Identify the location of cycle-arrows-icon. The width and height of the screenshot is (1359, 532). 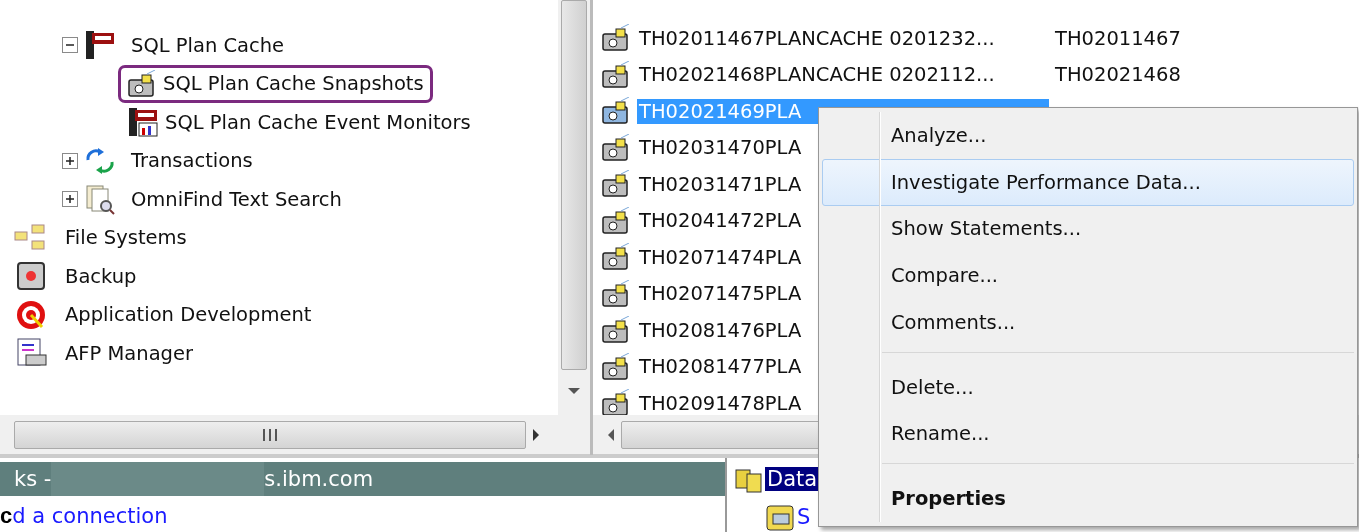
(100, 160).